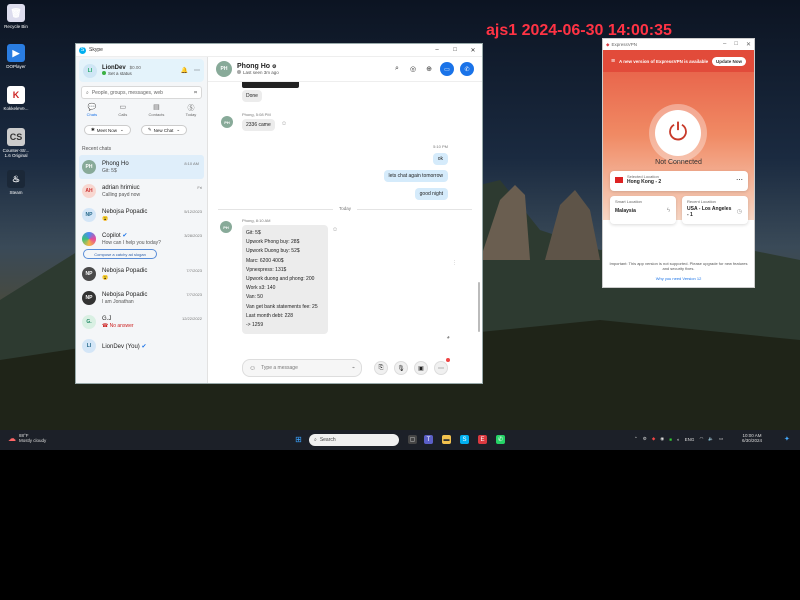  What do you see at coordinates (141, 92) in the screenshot?
I see `search-input: ⌕ People, groups, messages, web ⌗` at bounding box center [141, 92].